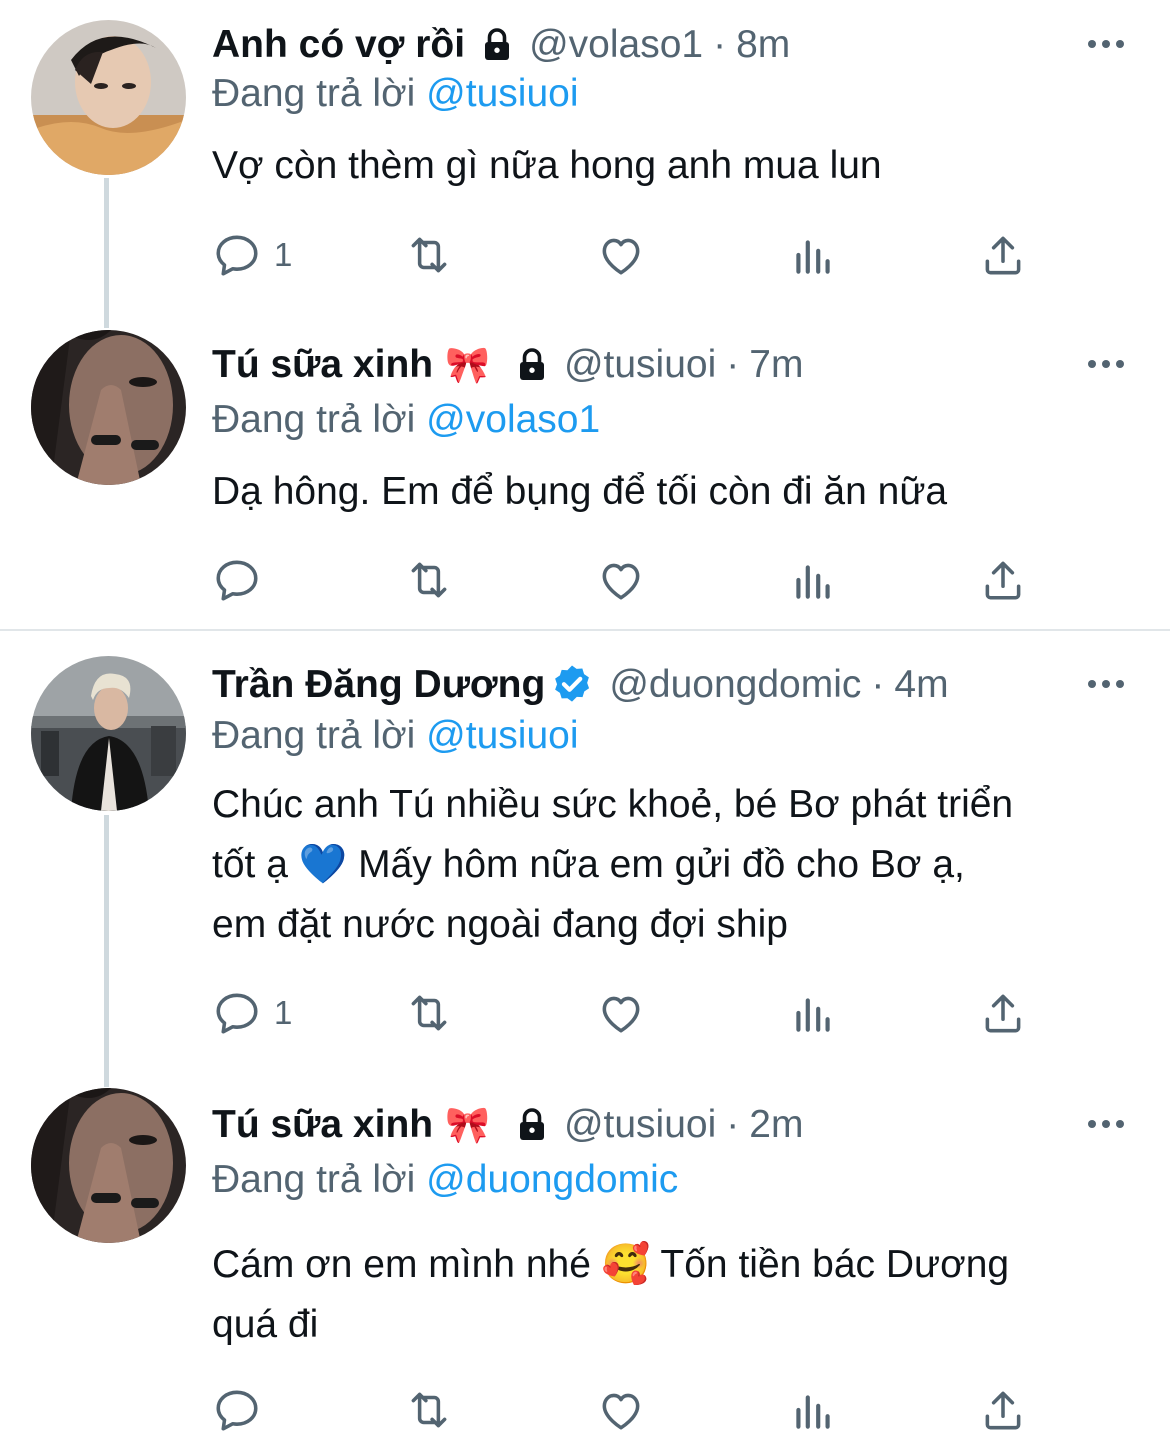 This screenshot has width=1170, height=1451. I want to click on tweet-text: Vợ còn thèm gì nữa hong anh mua lun, so click(672, 166).